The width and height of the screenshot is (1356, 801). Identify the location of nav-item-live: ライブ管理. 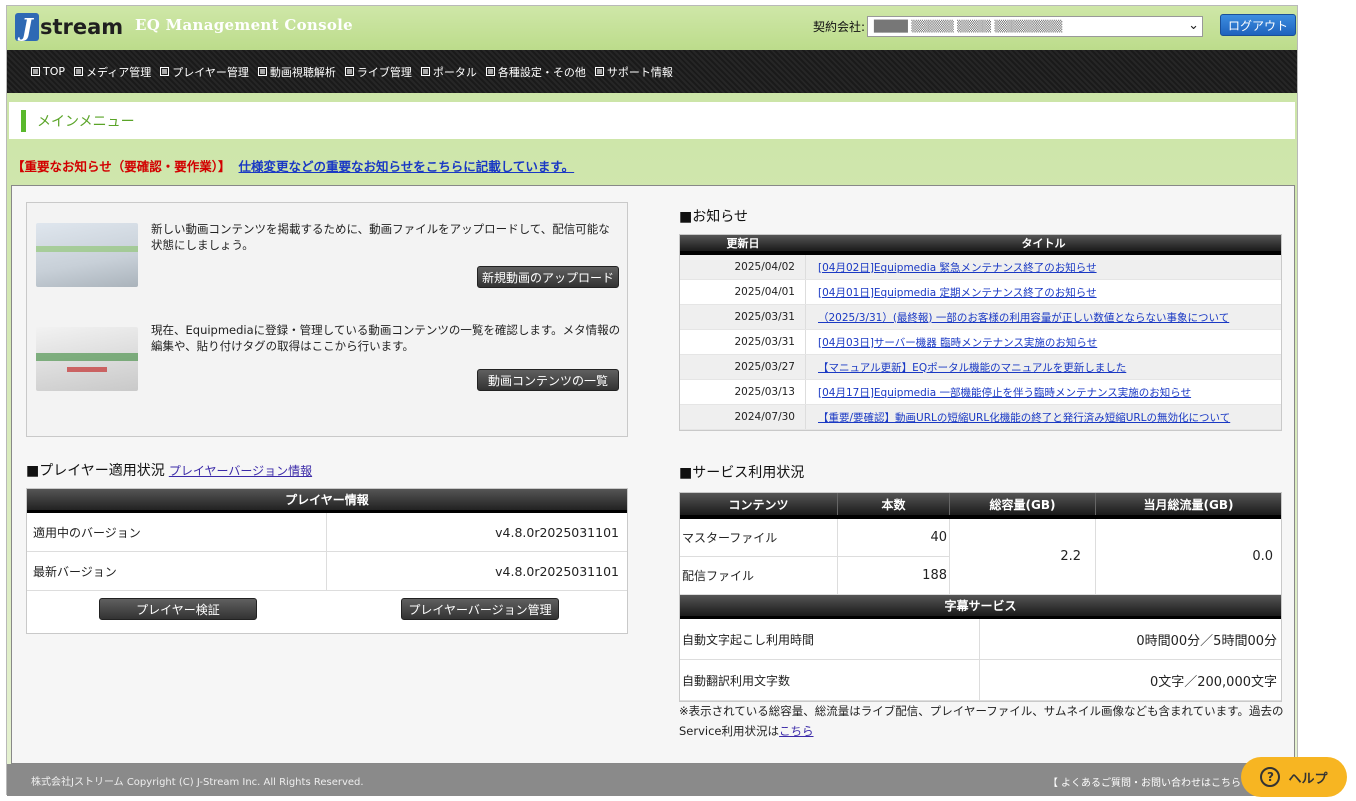
(378, 72).